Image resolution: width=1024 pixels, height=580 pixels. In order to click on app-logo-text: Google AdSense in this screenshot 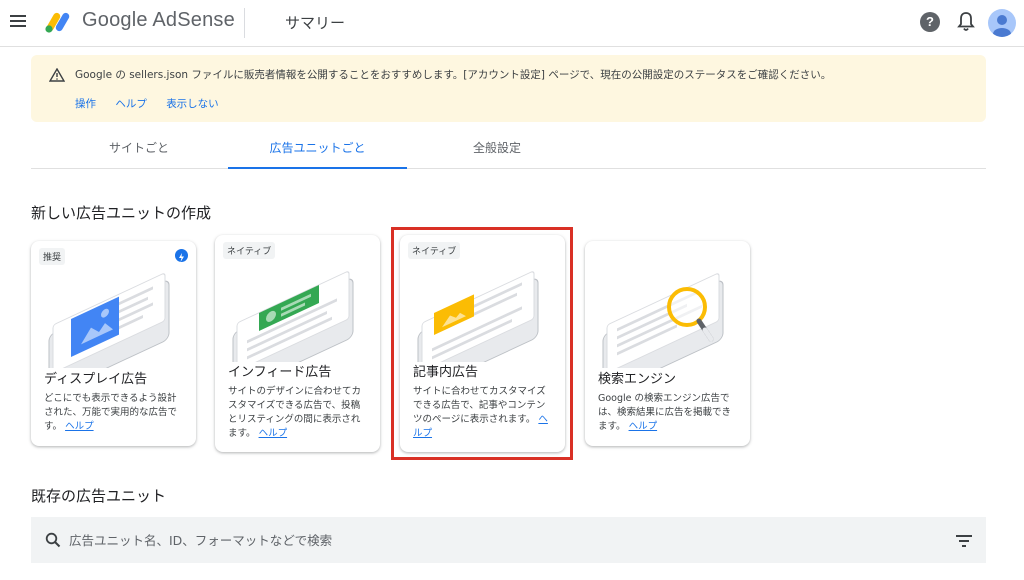, I will do `click(158, 20)`.